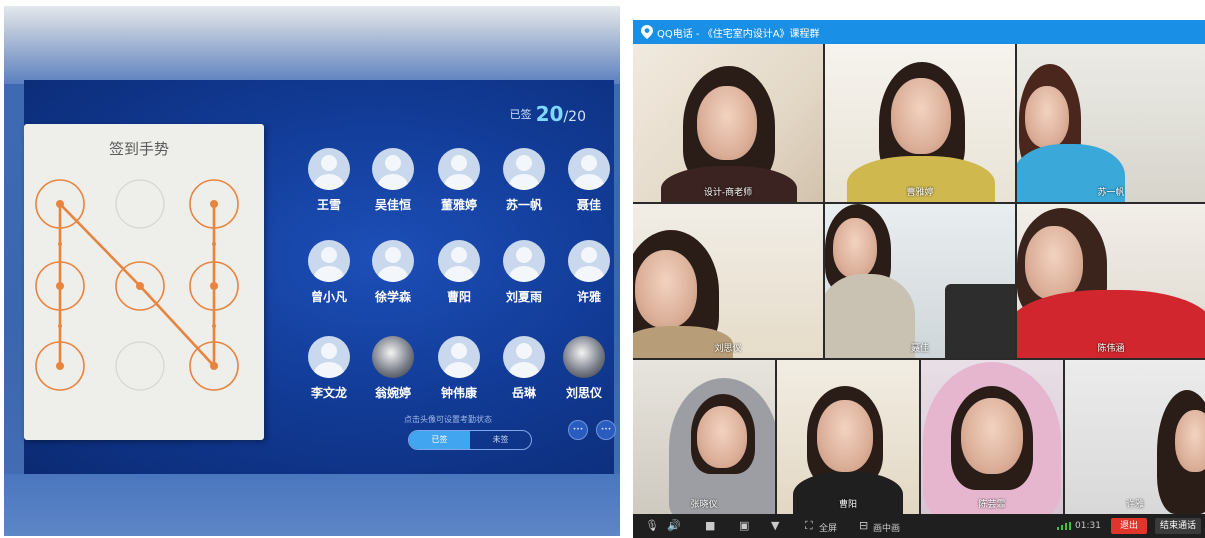 This screenshot has width=1205, height=538. Describe the element at coordinates (728, 281) in the screenshot. I see `video-tile: 刘思仪` at that location.